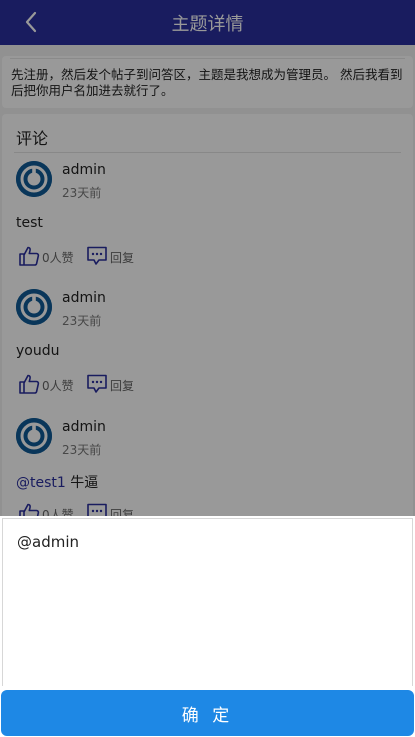  Describe the element at coordinates (207, 713) in the screenshot. I see `confirm-button: 确 定` at that location.